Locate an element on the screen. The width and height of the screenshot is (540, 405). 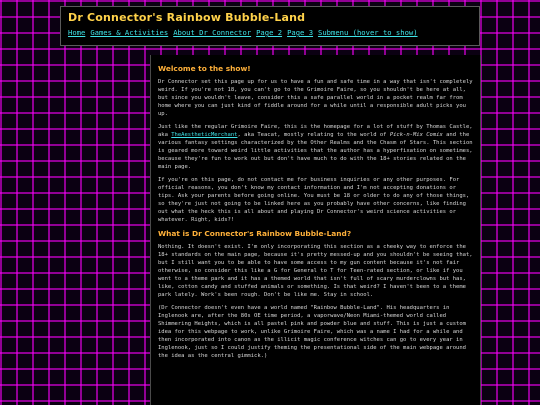
welcome-heading: Welcome to the show! is located at coordinates (204, 68).